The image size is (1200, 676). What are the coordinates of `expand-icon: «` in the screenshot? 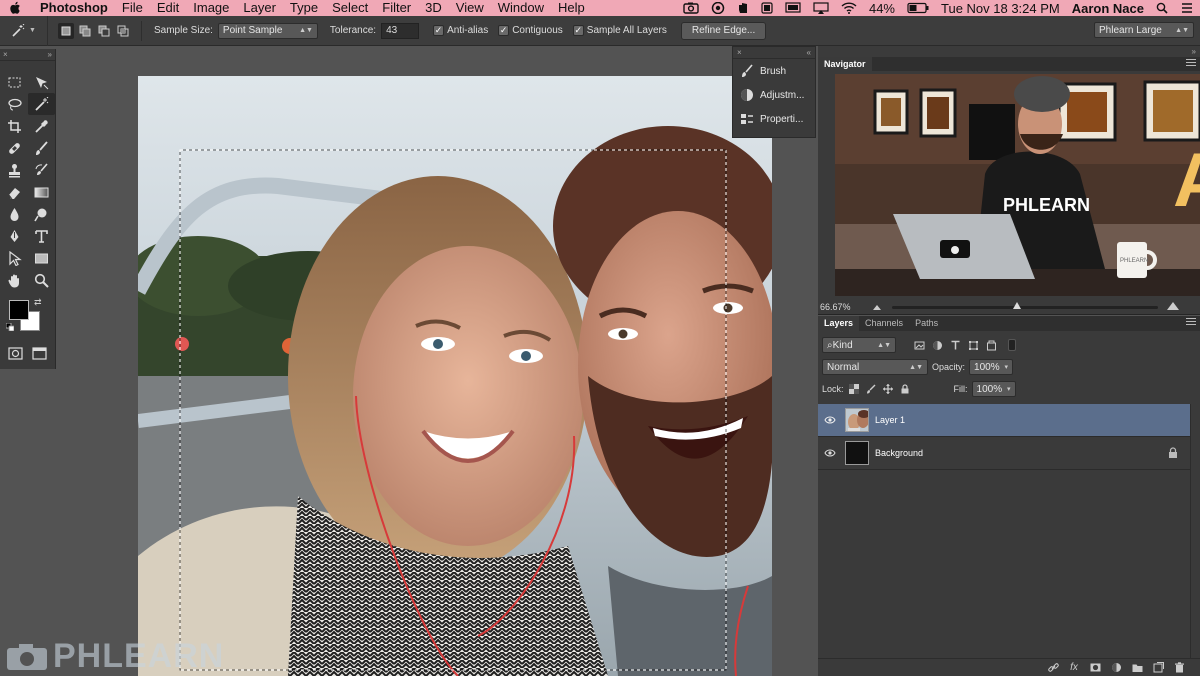 It's located at (809, 52).